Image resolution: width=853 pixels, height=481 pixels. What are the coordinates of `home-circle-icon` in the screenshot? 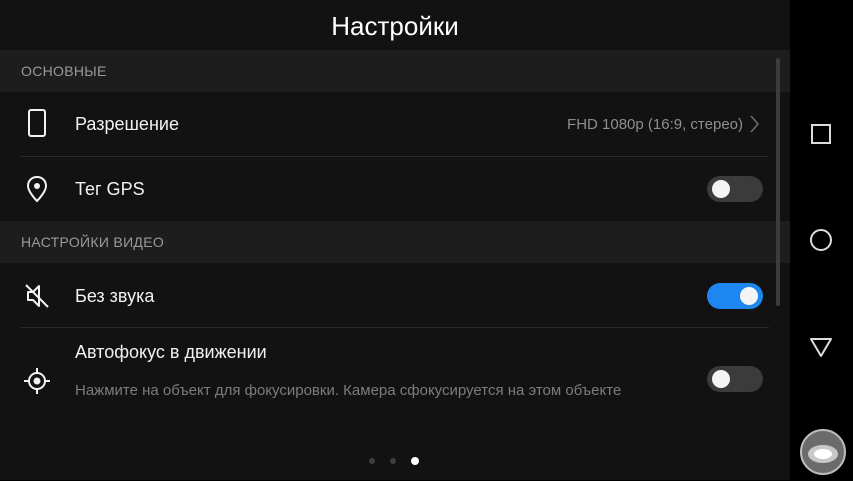 It's located at (821, 240).